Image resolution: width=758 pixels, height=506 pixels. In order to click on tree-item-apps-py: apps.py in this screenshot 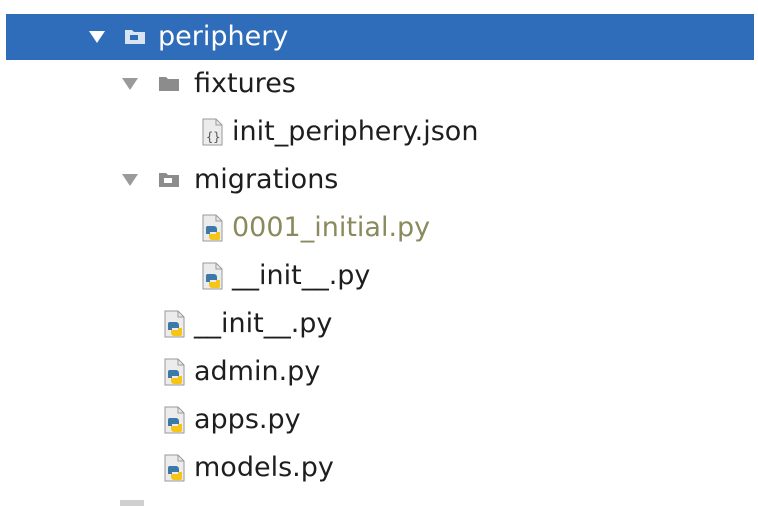, I will do `click(379, 420)`.